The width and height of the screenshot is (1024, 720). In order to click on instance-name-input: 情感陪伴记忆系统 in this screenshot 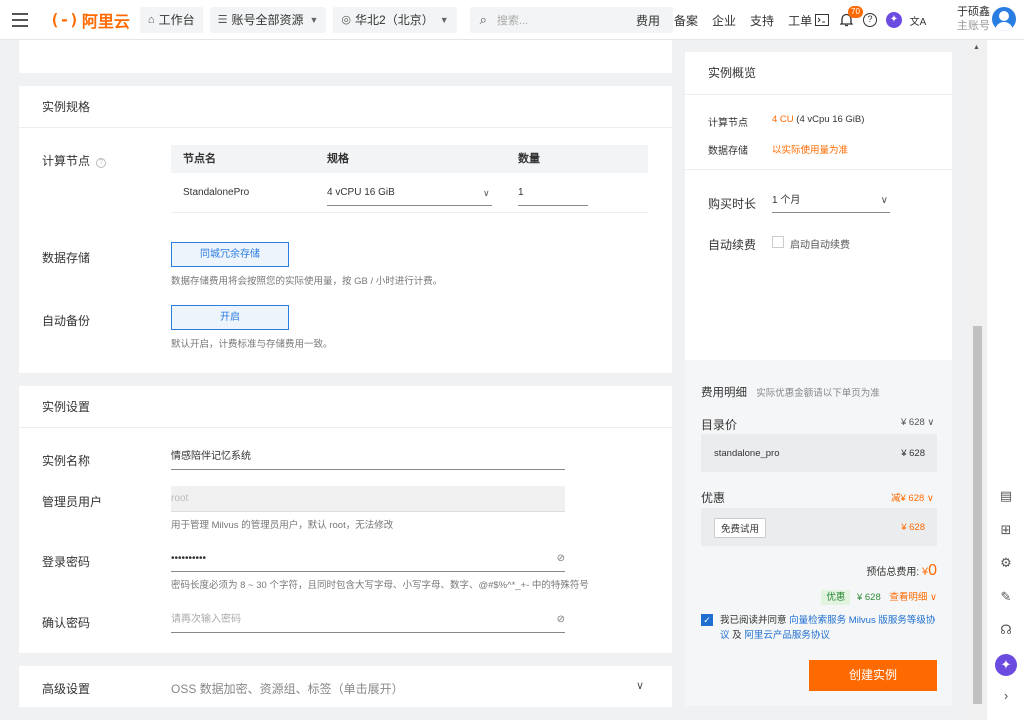, I will do `click(368, 457)`.